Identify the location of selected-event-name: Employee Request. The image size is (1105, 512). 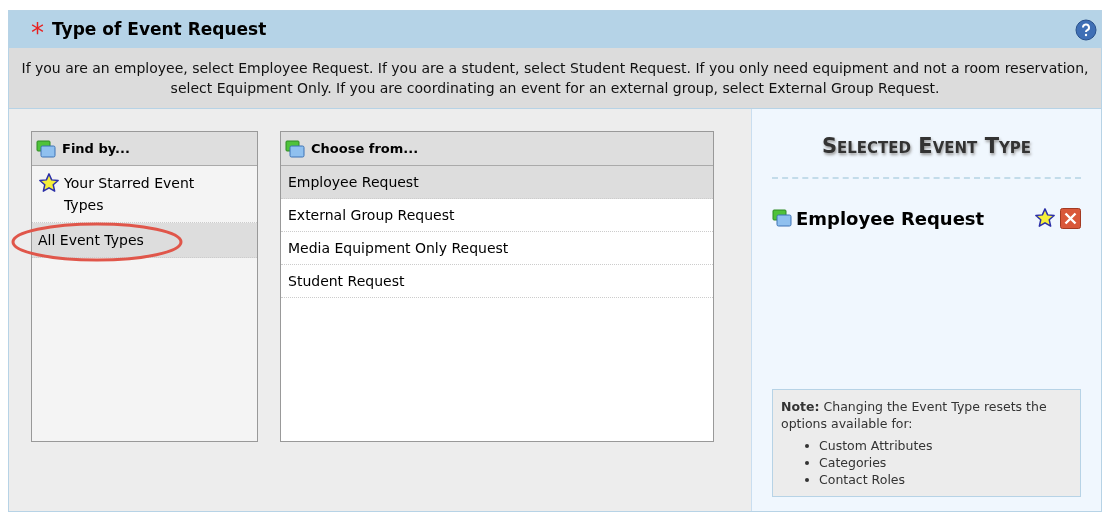
(890, 218).